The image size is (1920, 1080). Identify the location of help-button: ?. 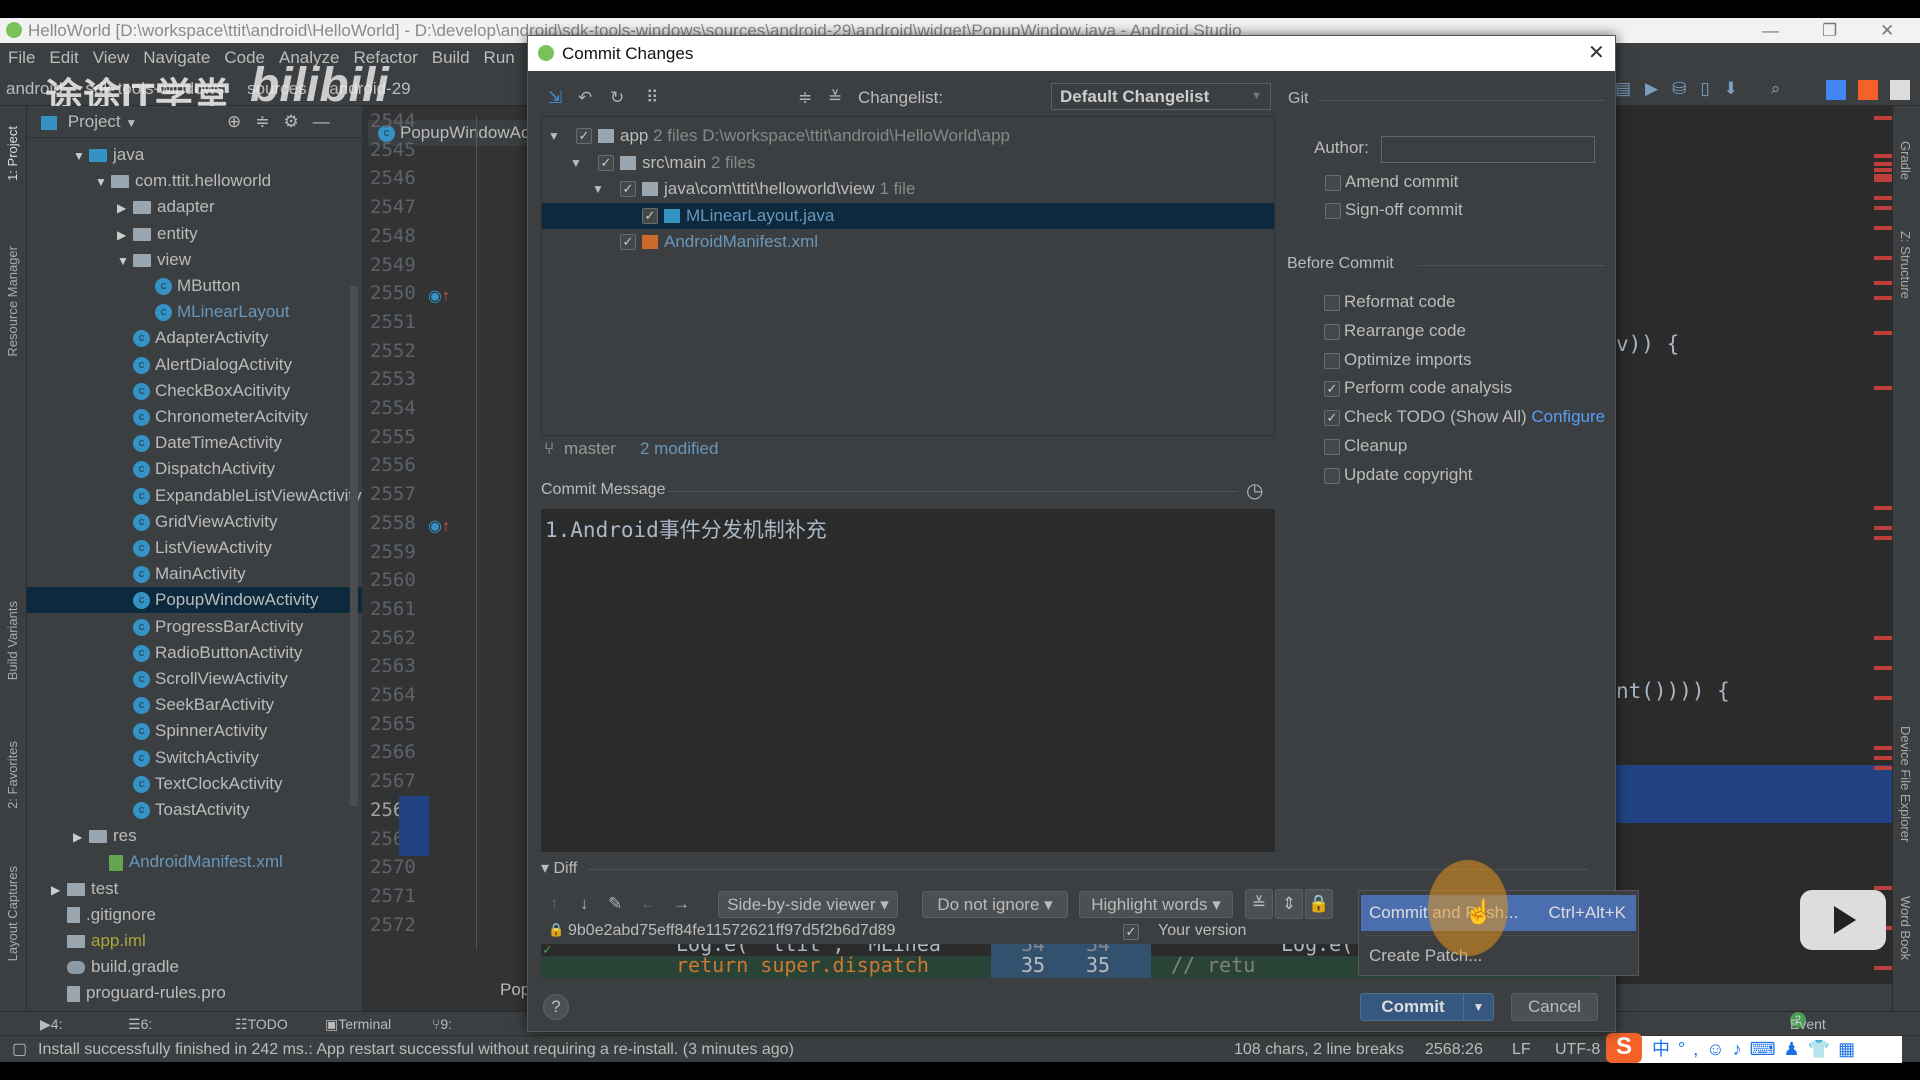
(556, 1007).